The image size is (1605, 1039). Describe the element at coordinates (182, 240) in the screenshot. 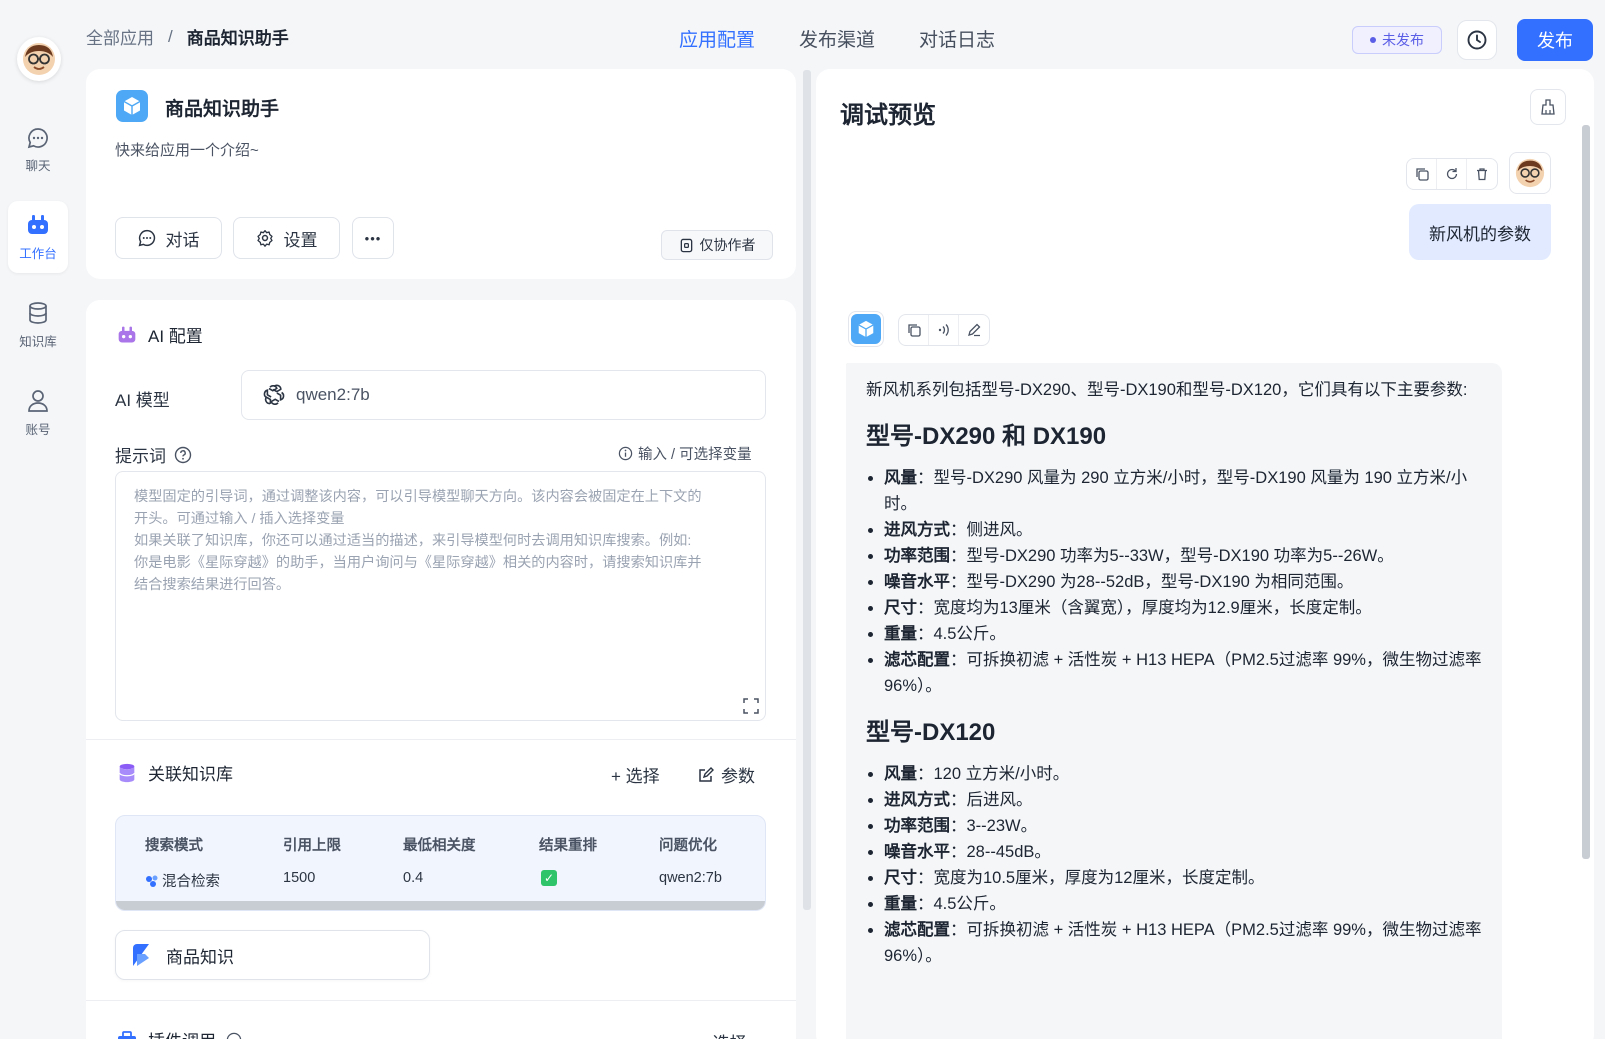

I see `chat-button-label: 对话` at that location.